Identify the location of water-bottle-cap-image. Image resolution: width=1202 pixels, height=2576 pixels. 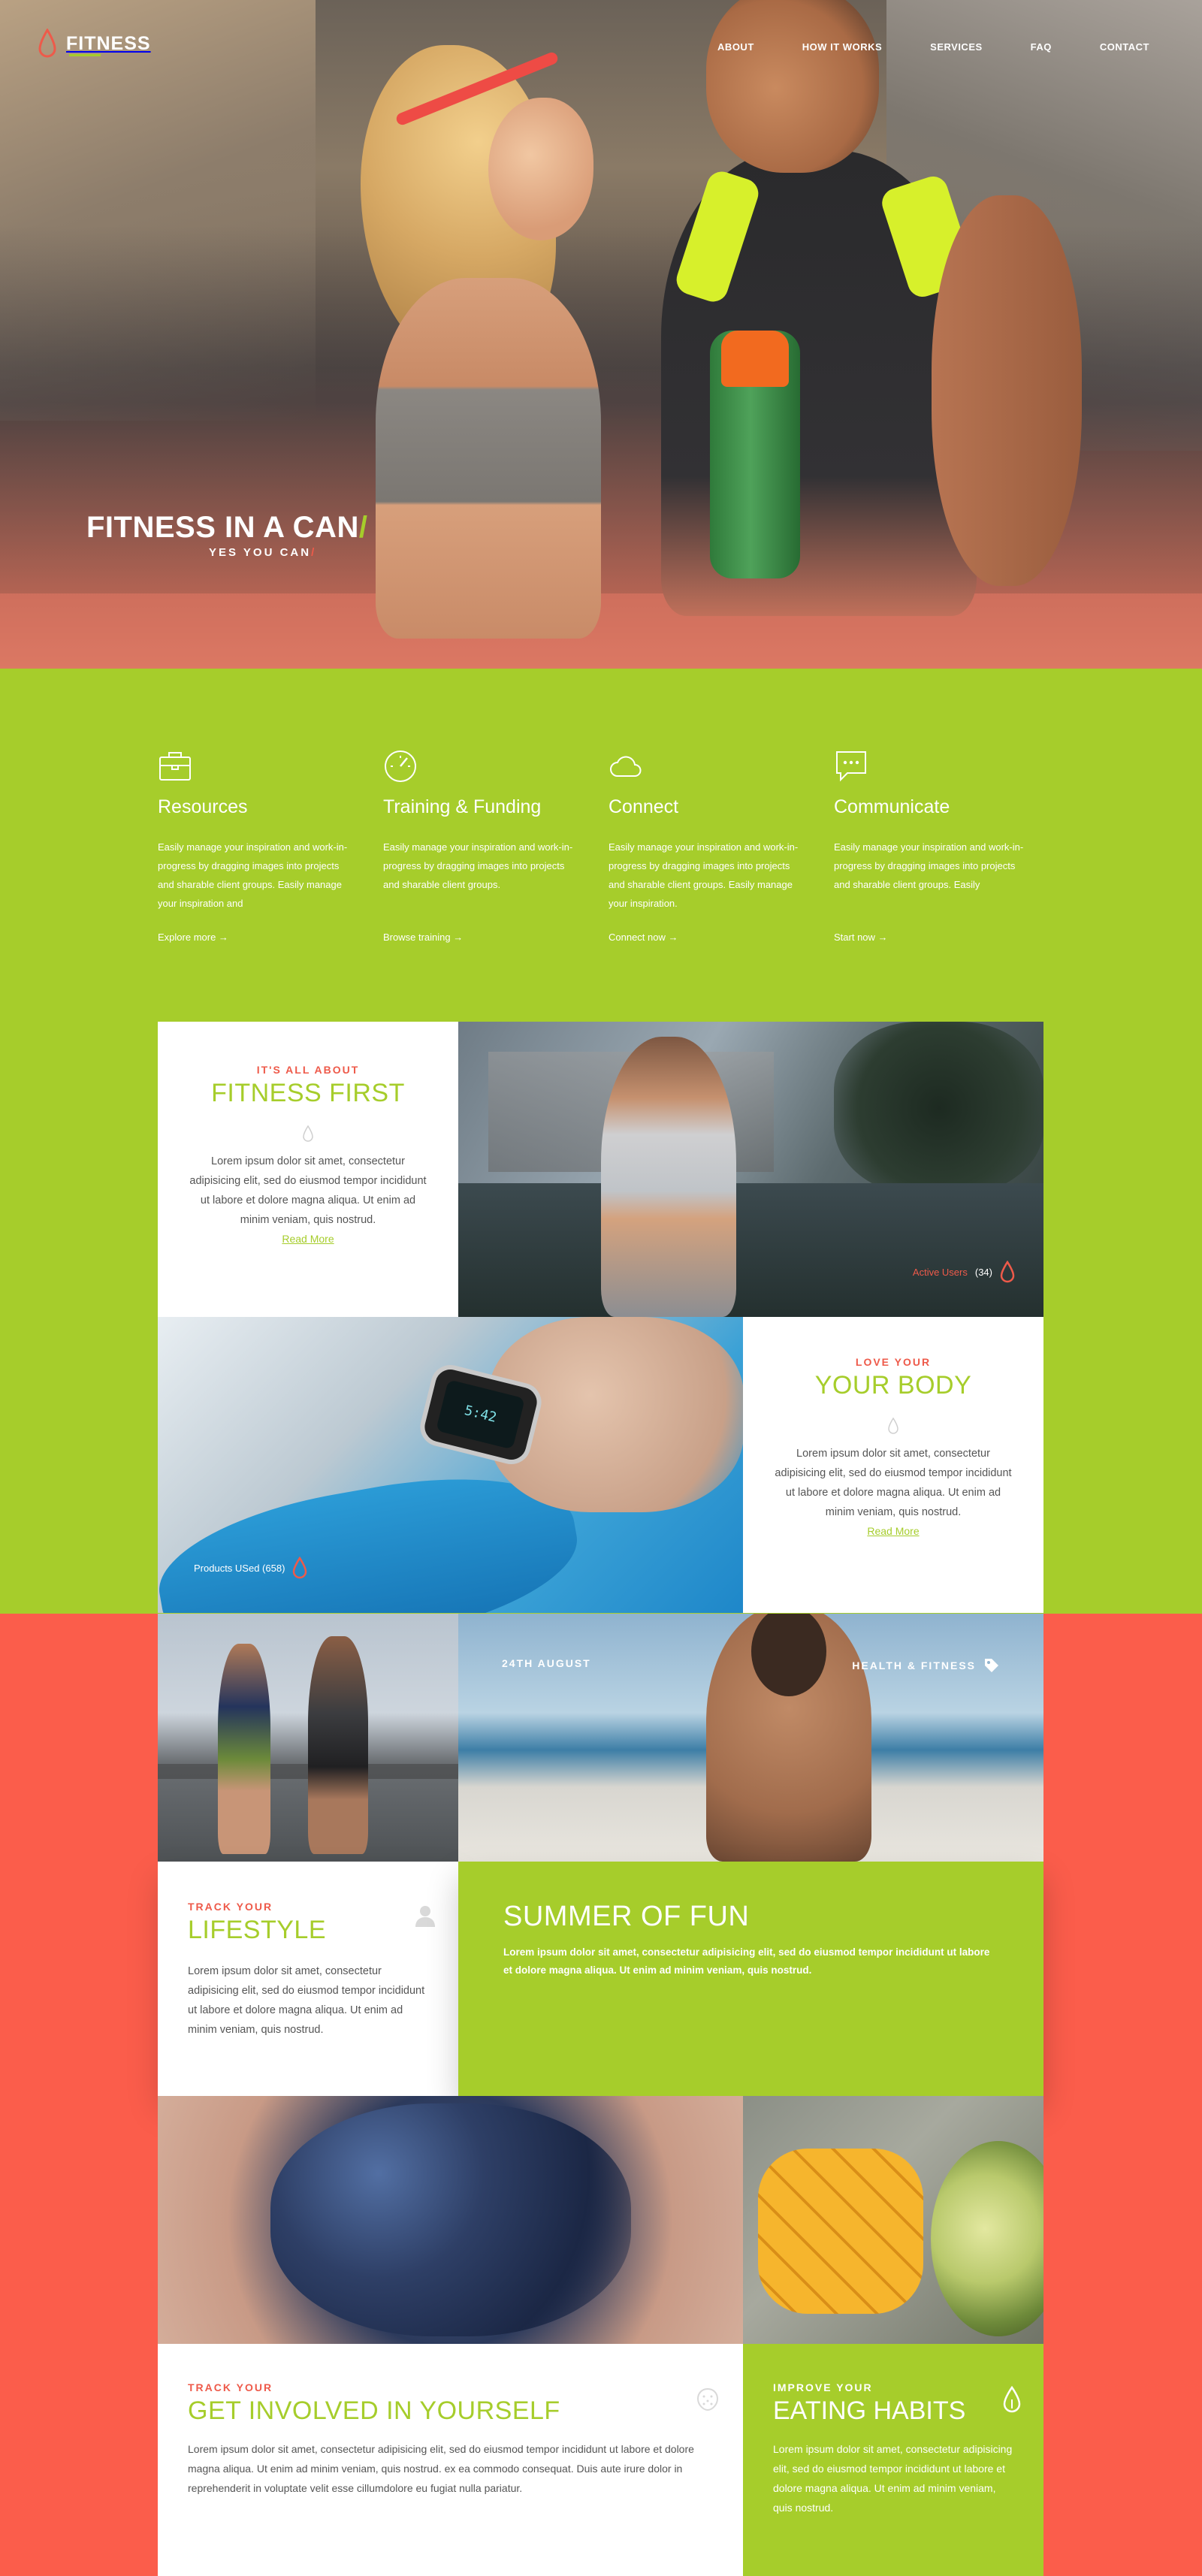
(755, 359).